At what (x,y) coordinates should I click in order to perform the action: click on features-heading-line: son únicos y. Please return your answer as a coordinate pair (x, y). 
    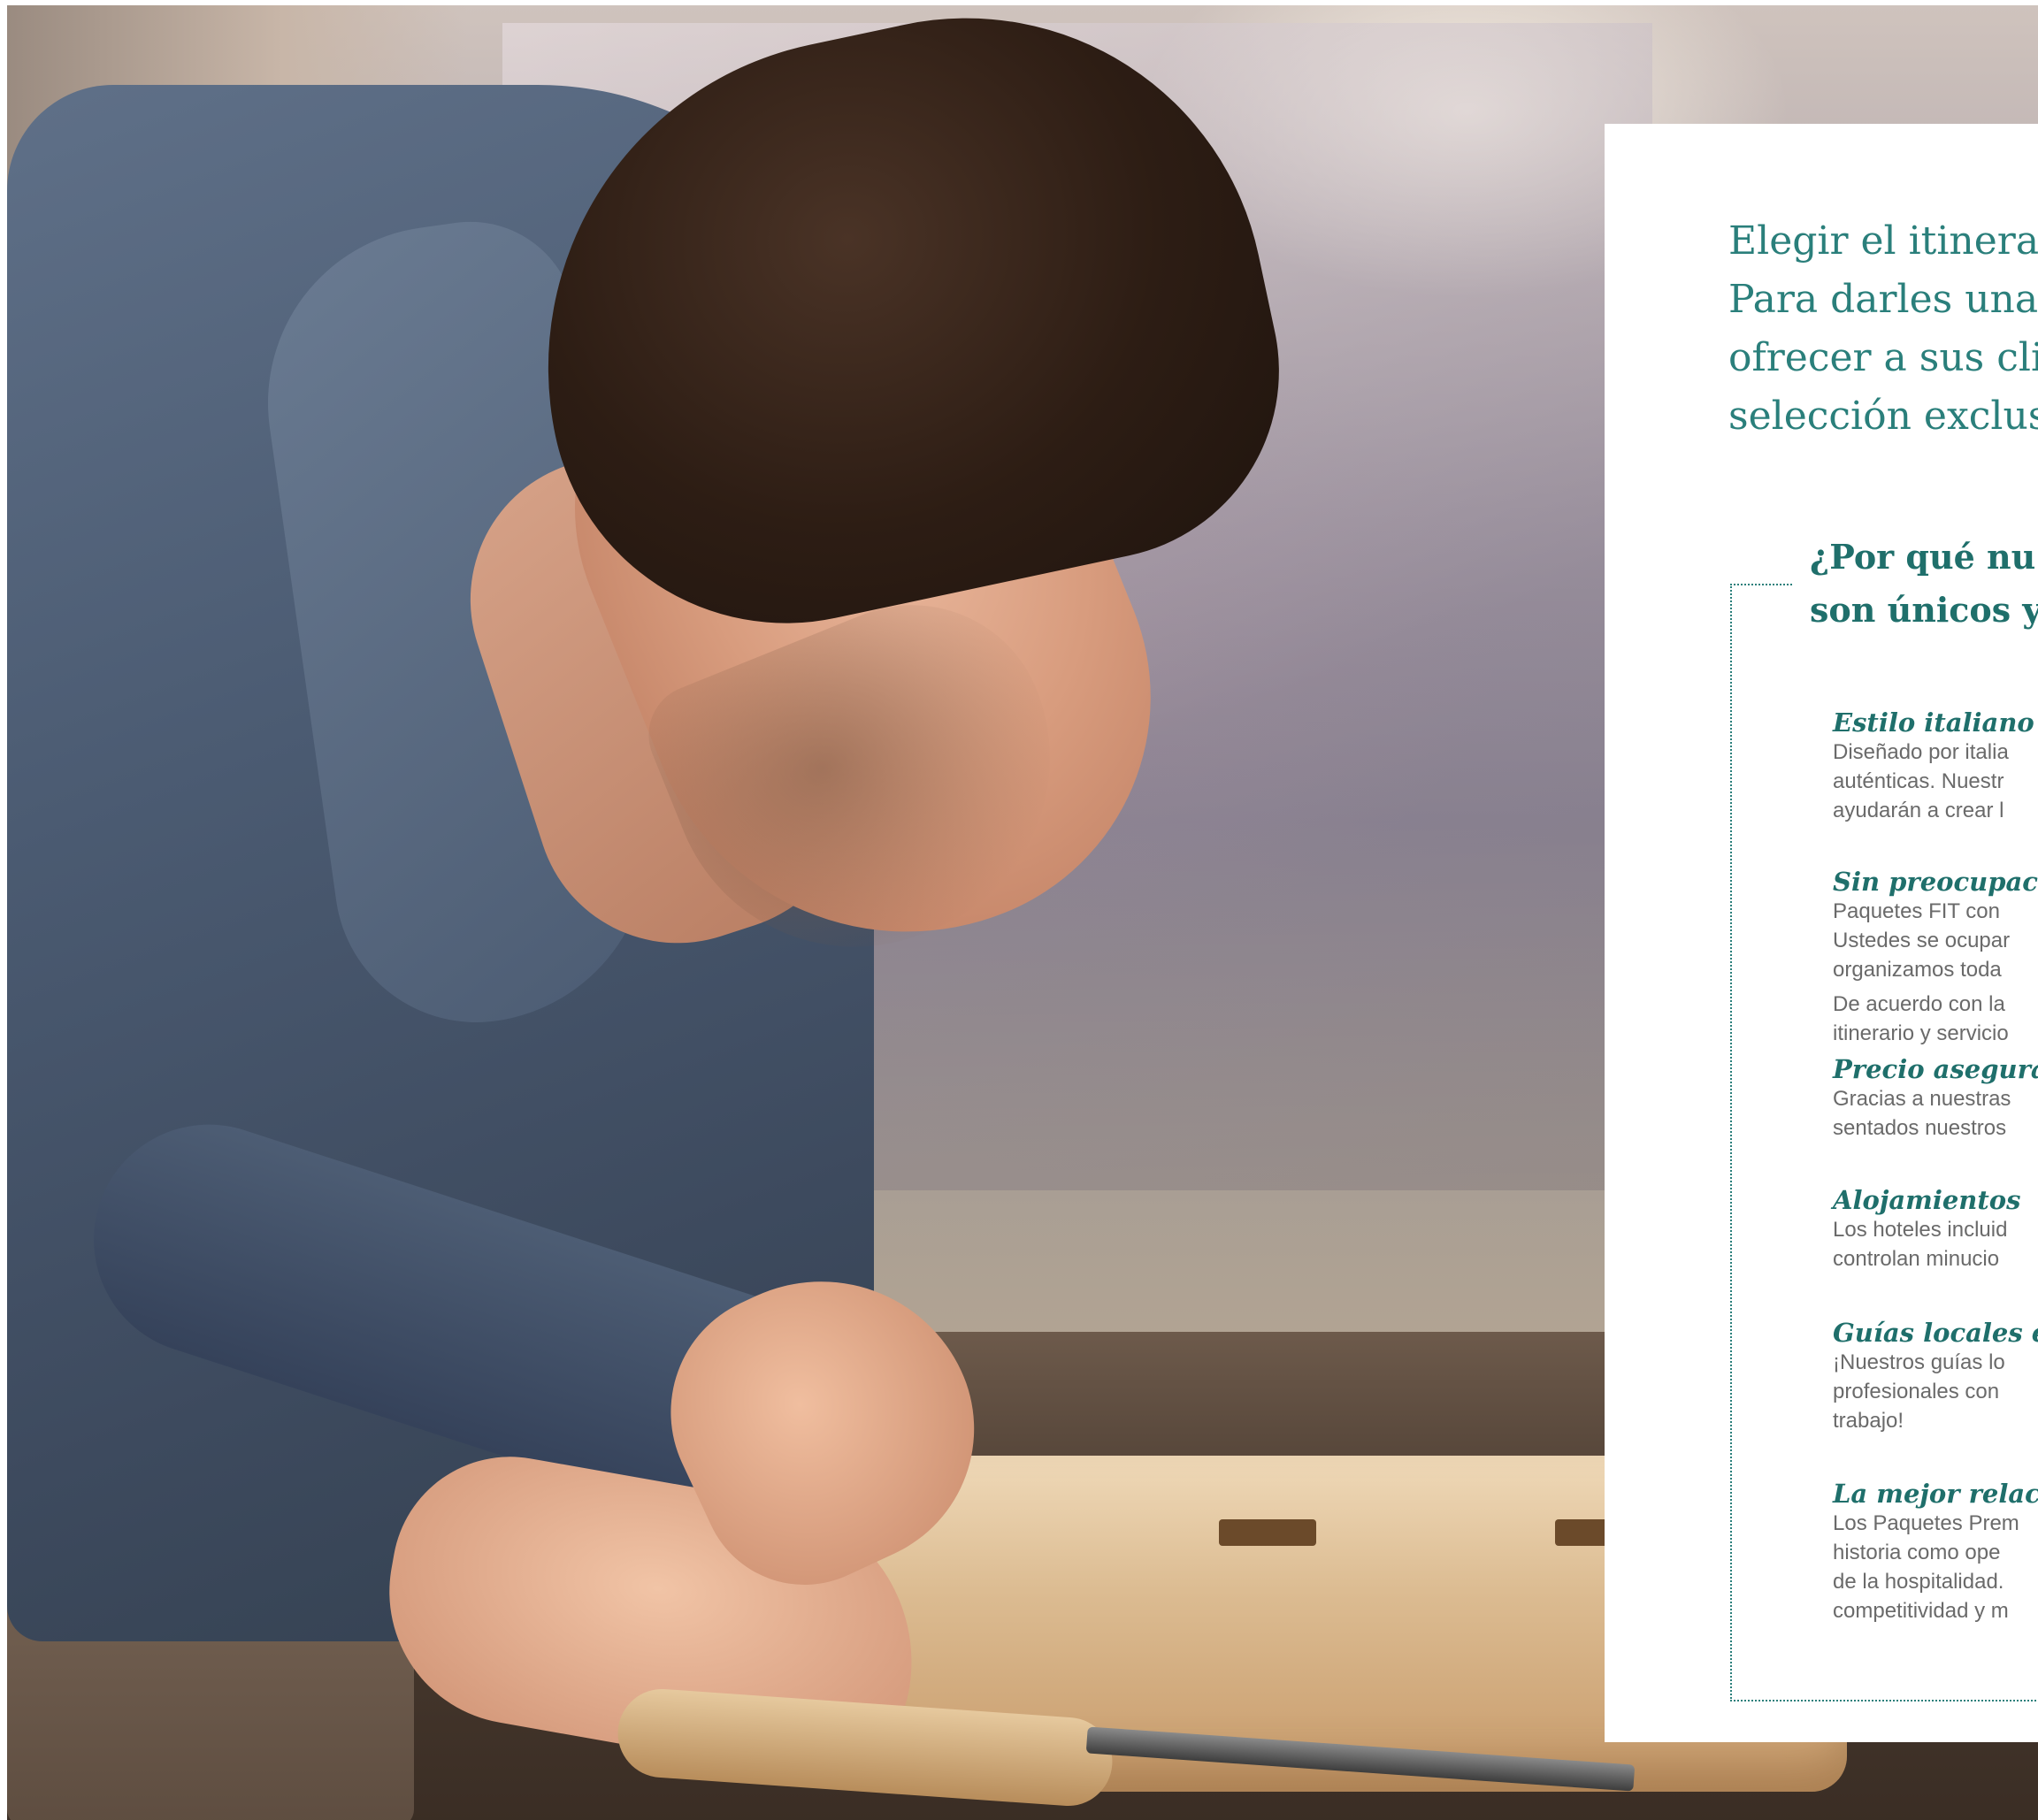
    Looking at the image, I should click on (1924, 610).